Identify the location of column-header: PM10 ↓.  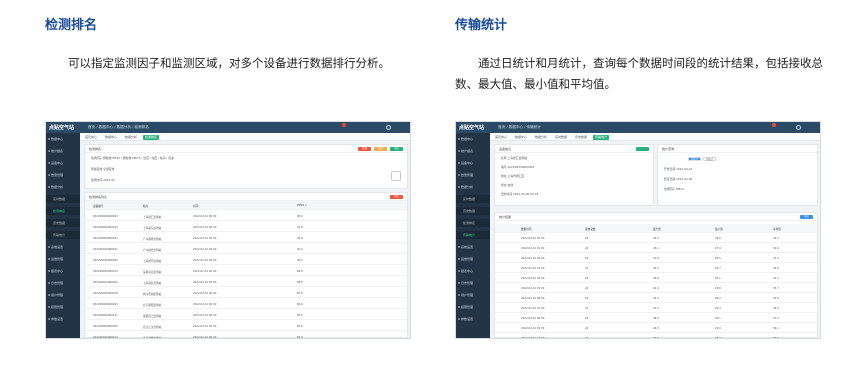
(302, 205).